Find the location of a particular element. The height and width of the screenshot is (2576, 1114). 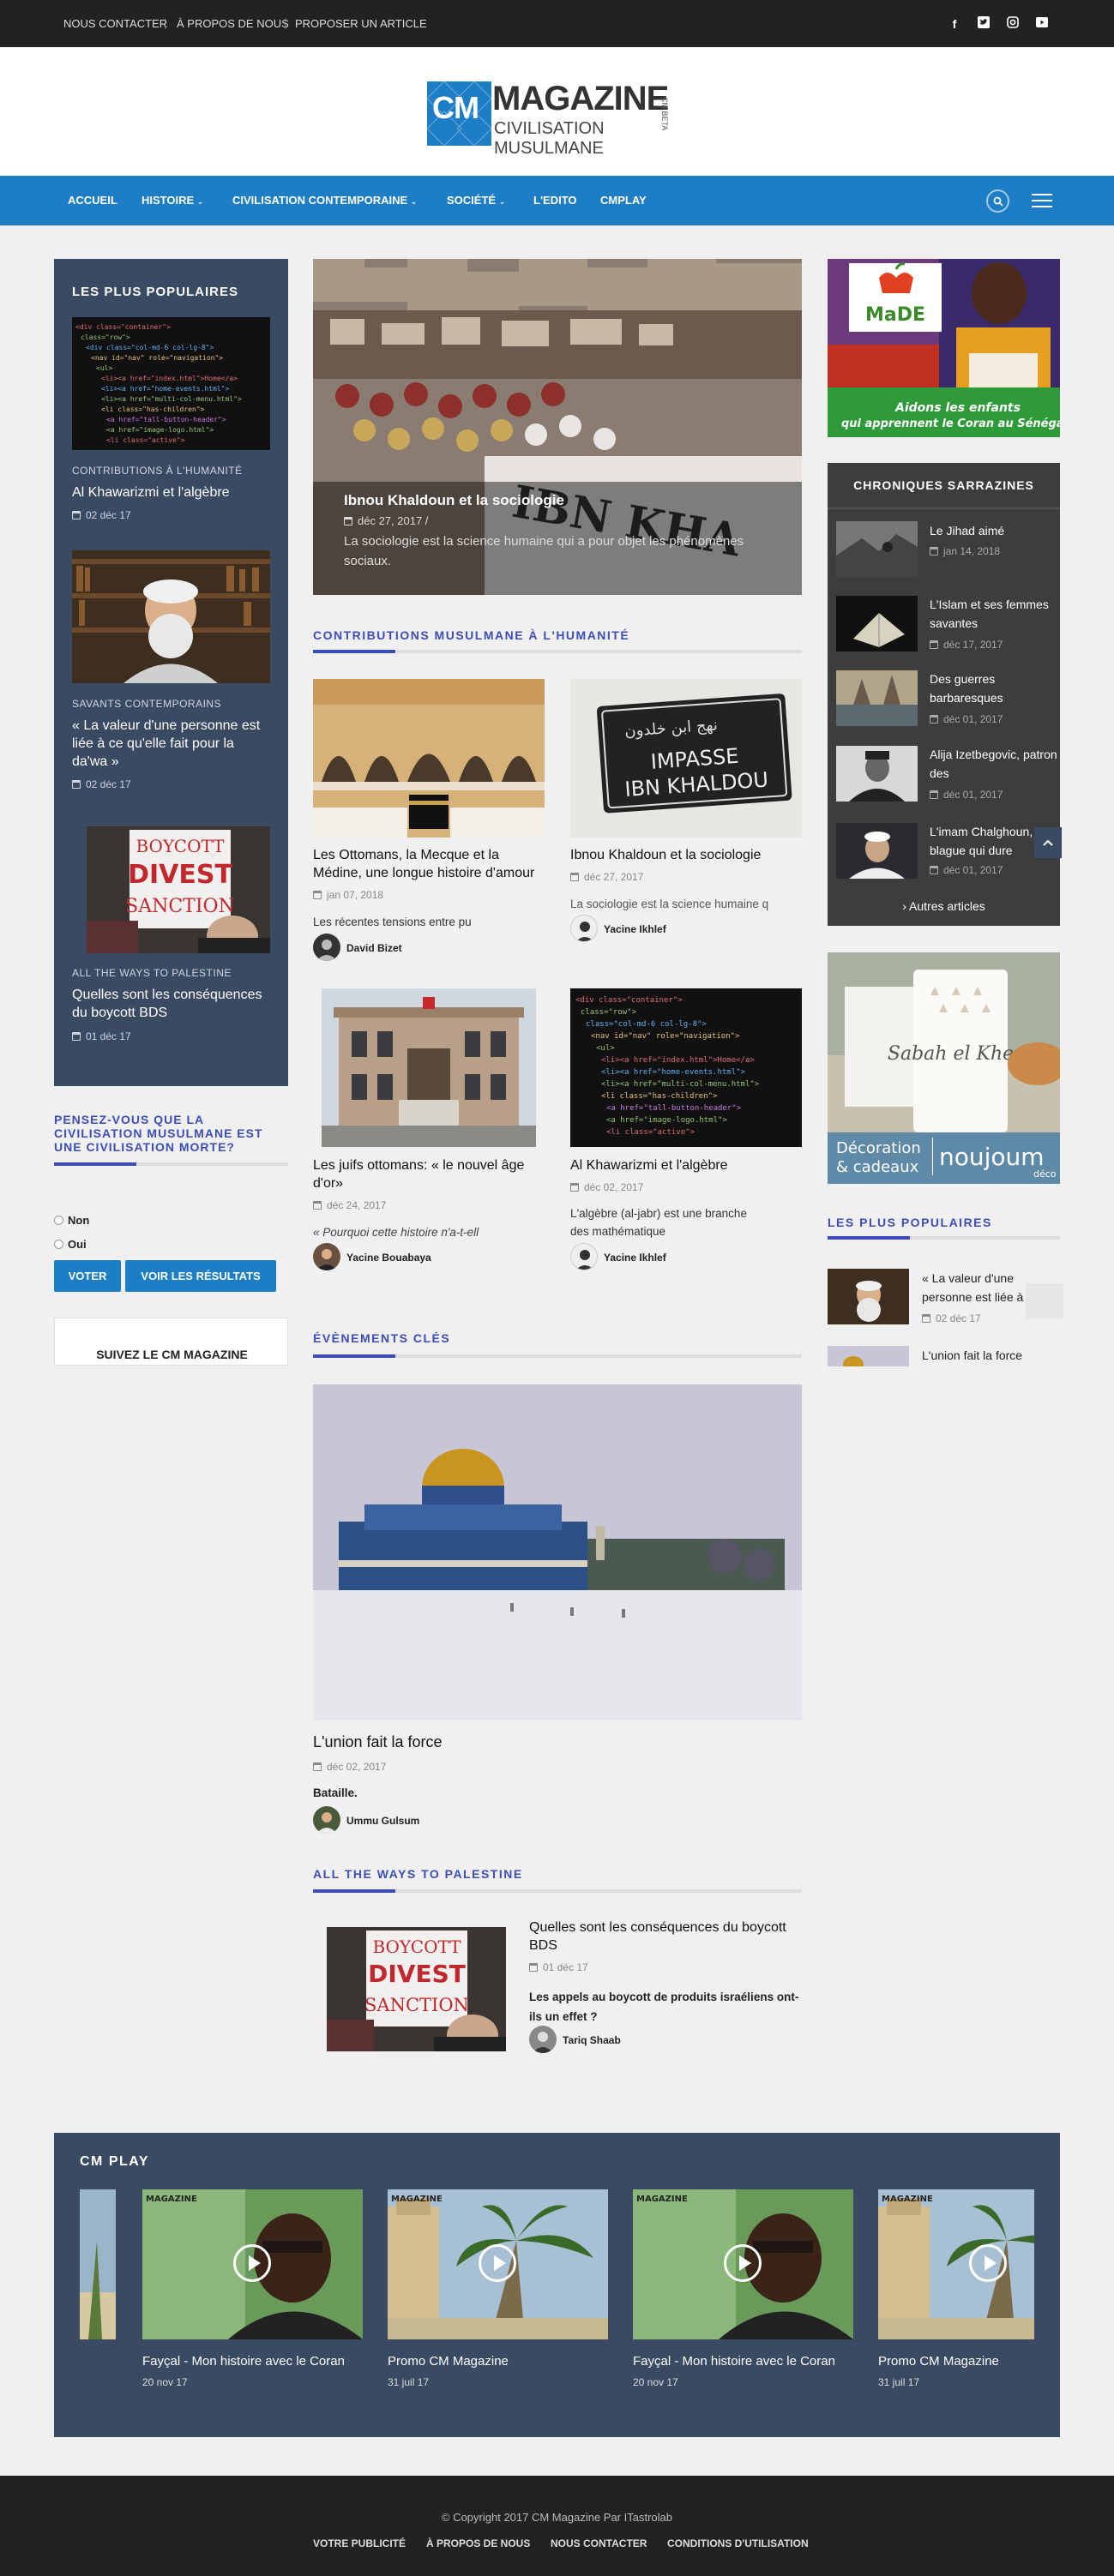

view-results-button: VOIR LES RÉSULTATS is located at coordinates (200, 1276).